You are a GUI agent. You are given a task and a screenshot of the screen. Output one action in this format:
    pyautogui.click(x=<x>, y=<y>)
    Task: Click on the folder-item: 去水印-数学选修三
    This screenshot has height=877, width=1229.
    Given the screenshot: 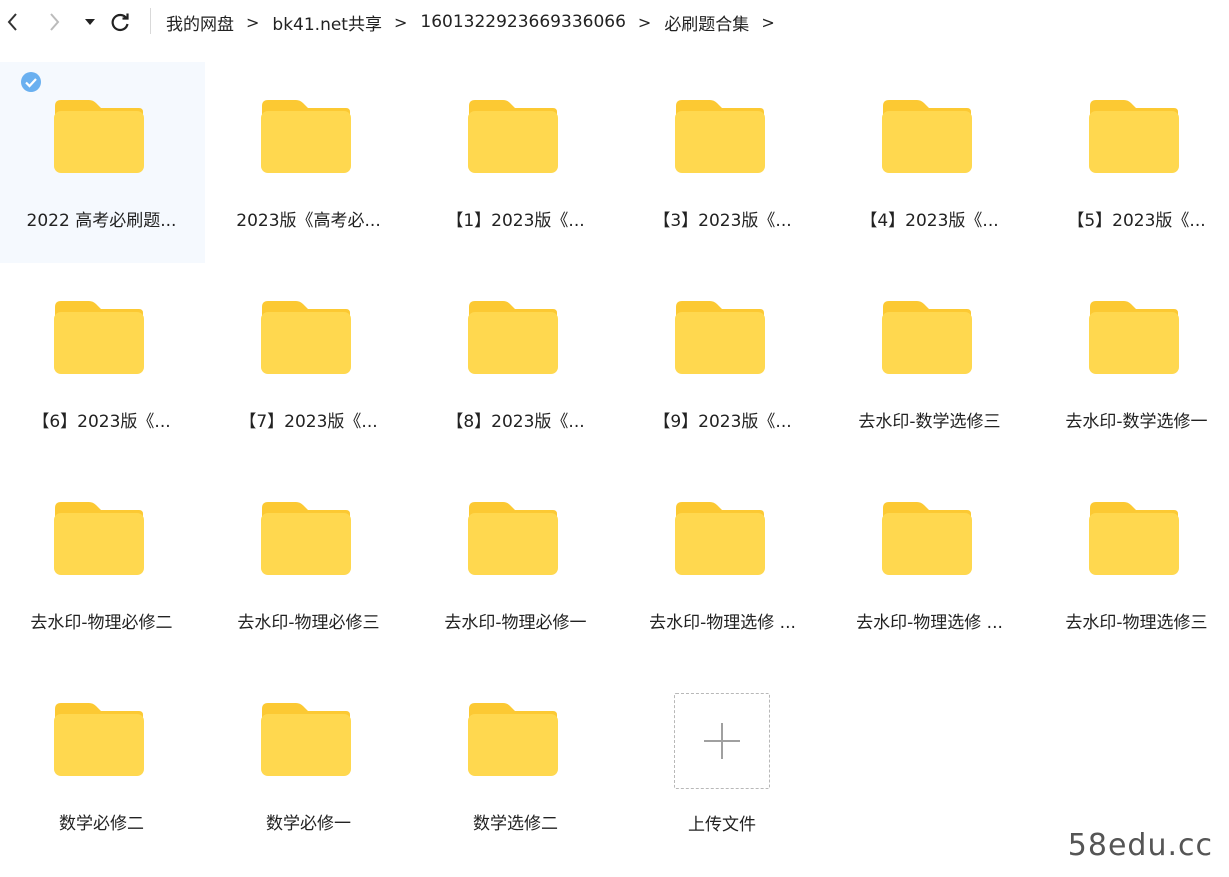 What is the action you would take?
    pyautogui.click(x=929, y=363)
    